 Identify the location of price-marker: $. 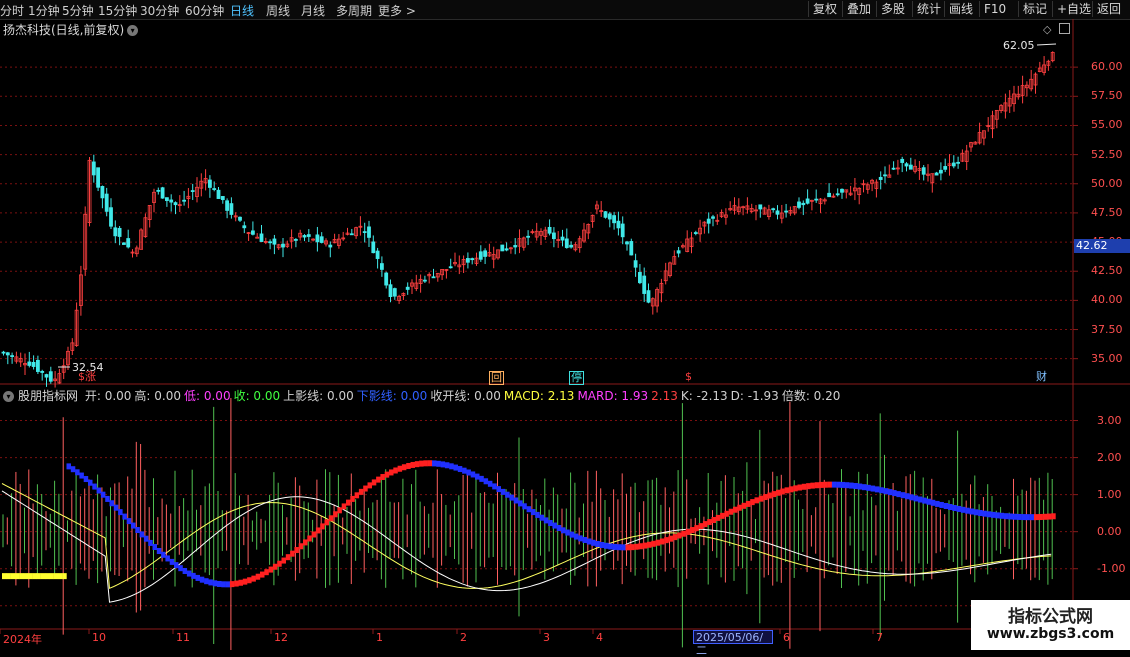
(688, 377).